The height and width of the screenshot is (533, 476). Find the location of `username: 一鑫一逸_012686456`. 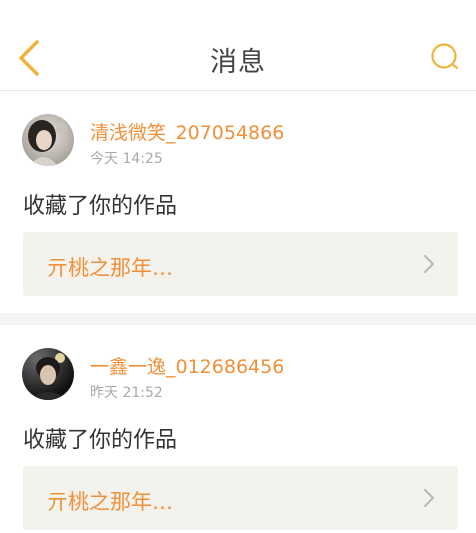

username: 一鑫一逸_012686456 is located at coordinates (187, 365).